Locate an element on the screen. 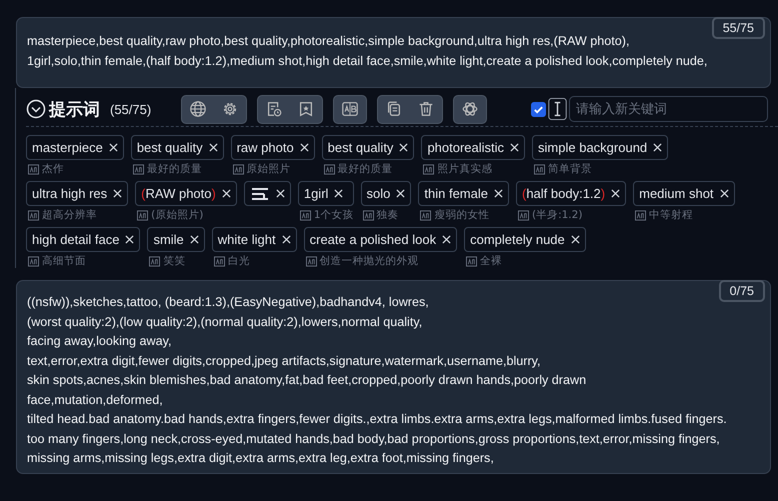 The width and height of the screenshot is (778, 501). tag-chip: white light is located at coordinates (254, 239).